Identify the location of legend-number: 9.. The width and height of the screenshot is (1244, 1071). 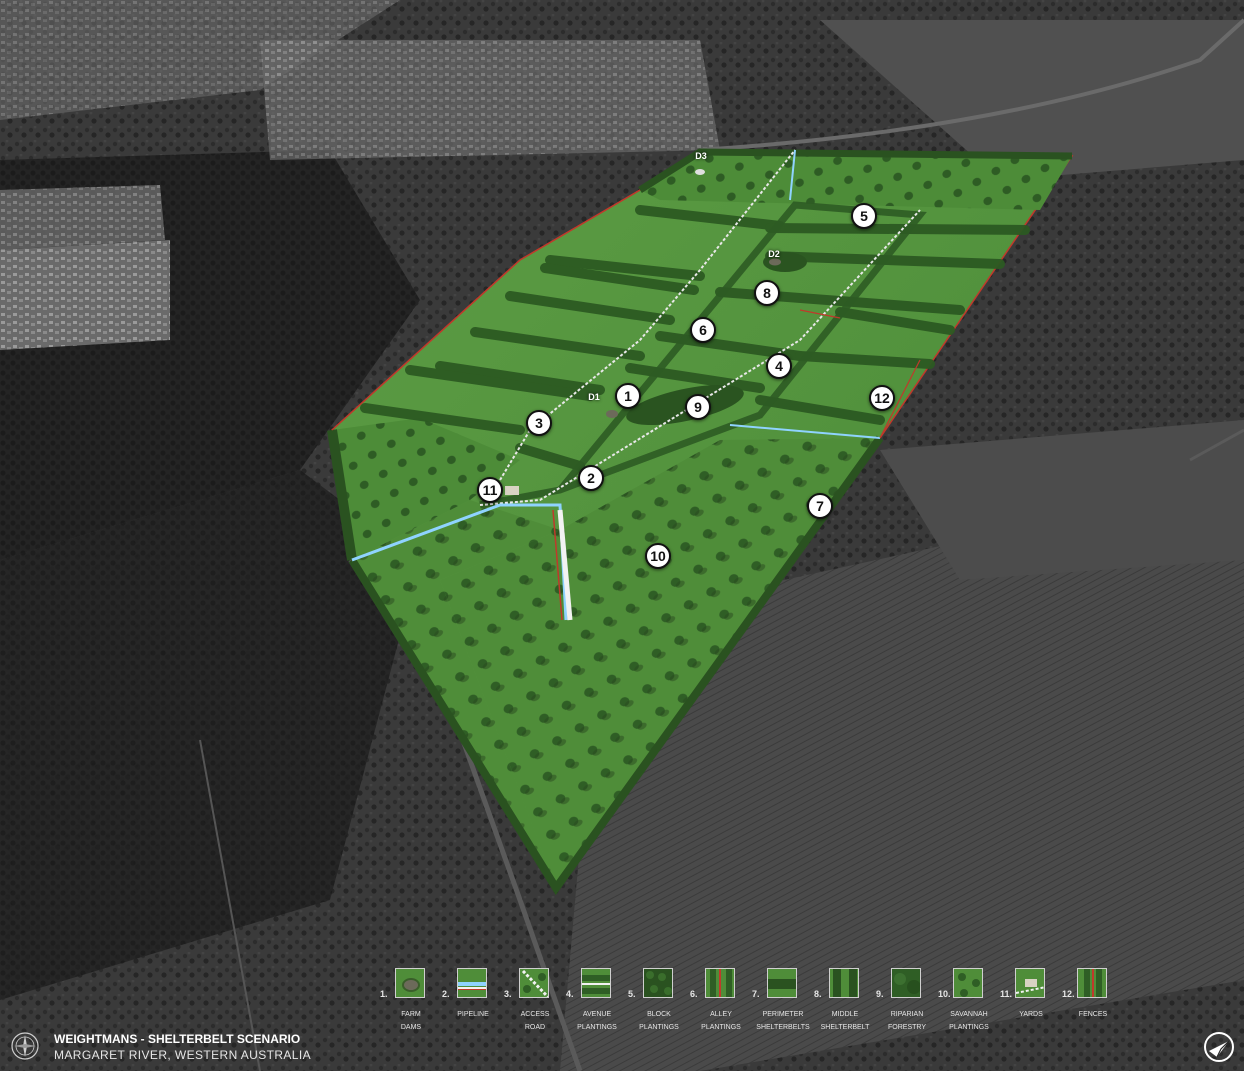
(880, 994).